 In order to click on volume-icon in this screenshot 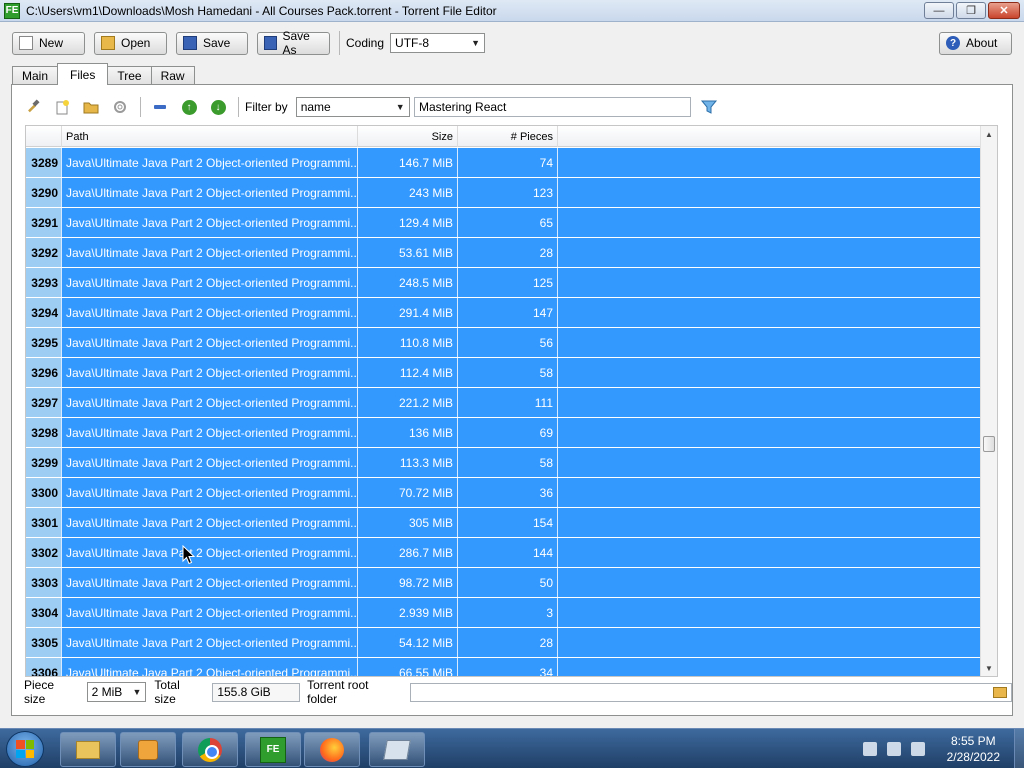, I will do `click(917, 749)`.